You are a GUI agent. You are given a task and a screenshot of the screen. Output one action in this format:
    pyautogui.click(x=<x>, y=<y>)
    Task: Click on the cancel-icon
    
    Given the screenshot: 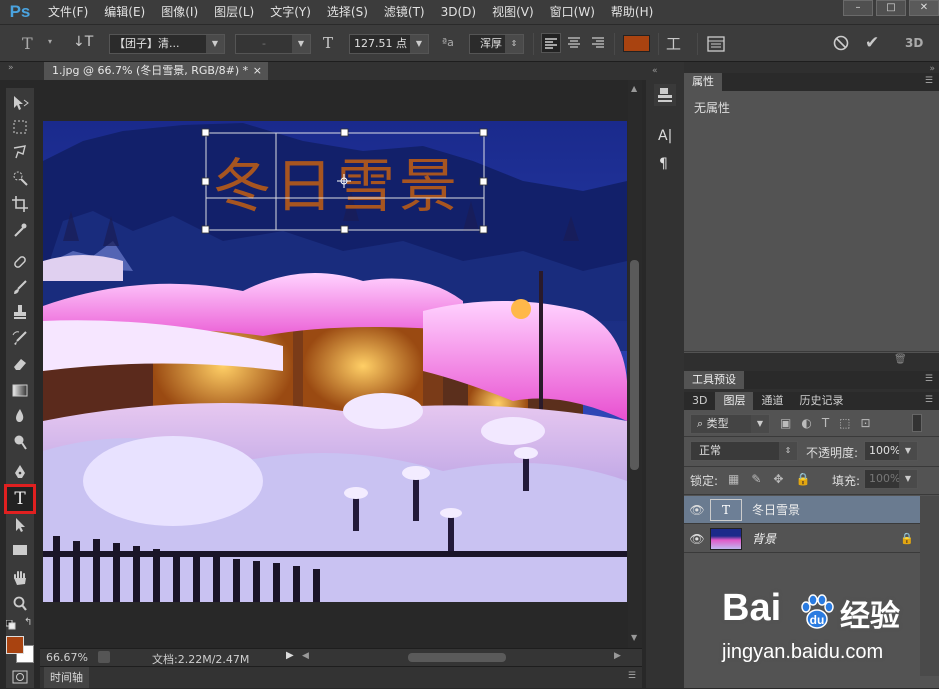 What is the action you would take?
    pyautogui.click(x=841, y=45)
    